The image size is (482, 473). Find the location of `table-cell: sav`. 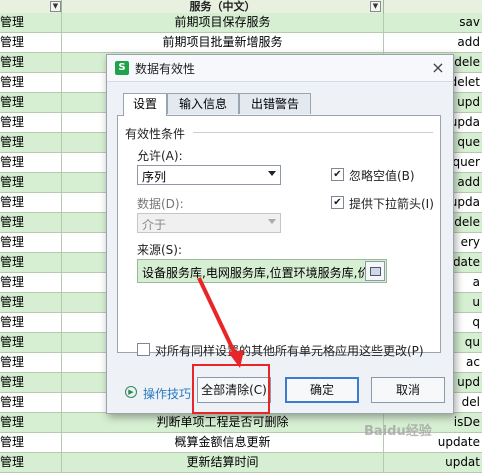

table-cell: sav is located at coordinates (433, 22).